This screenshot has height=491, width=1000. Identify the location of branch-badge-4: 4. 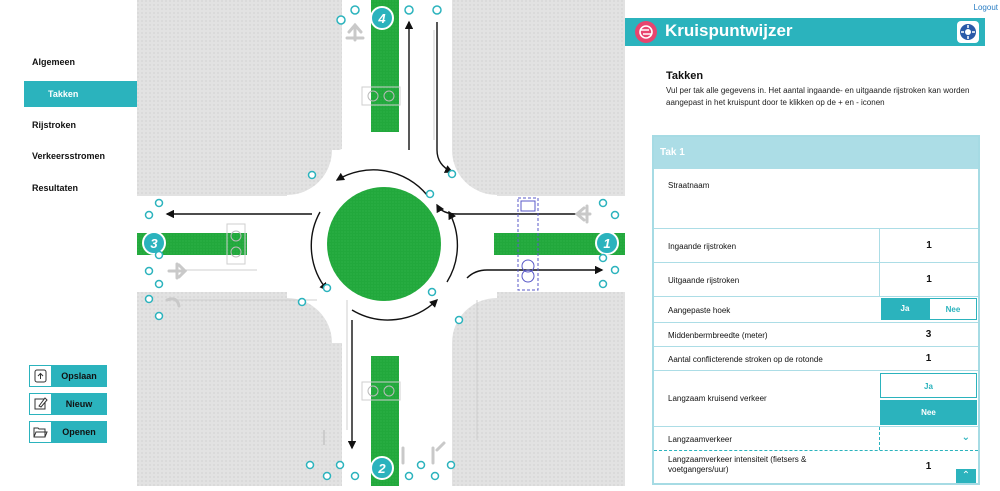
(382, 18).